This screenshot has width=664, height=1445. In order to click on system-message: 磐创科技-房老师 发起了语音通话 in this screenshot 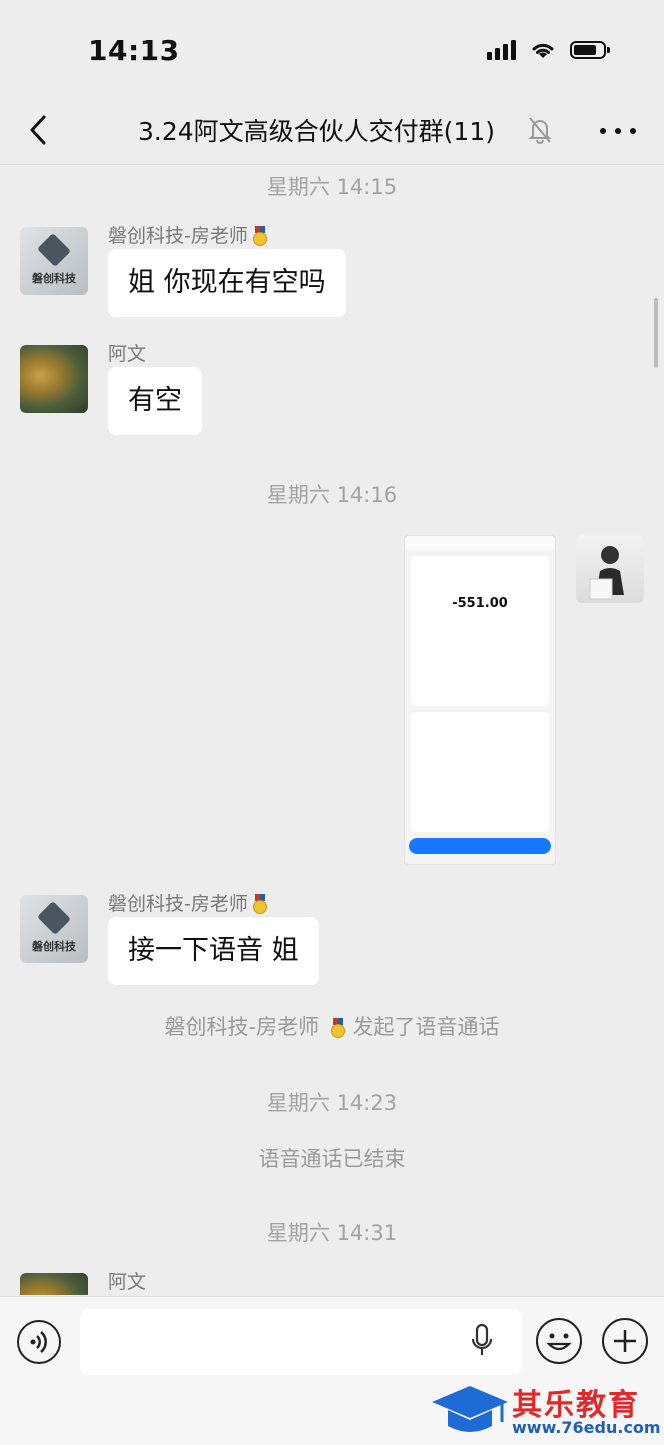, I will do `click(332, 1026)`.